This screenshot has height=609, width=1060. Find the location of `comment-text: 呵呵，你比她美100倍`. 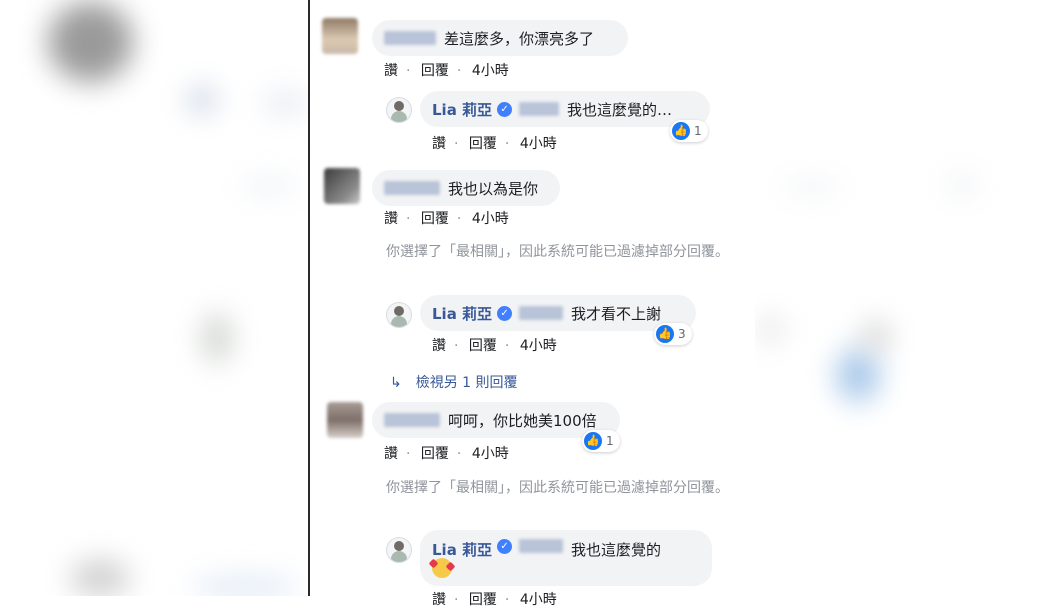

comment-text: 呵呵，你比她美100倍 is located at coordinates (522, 420).